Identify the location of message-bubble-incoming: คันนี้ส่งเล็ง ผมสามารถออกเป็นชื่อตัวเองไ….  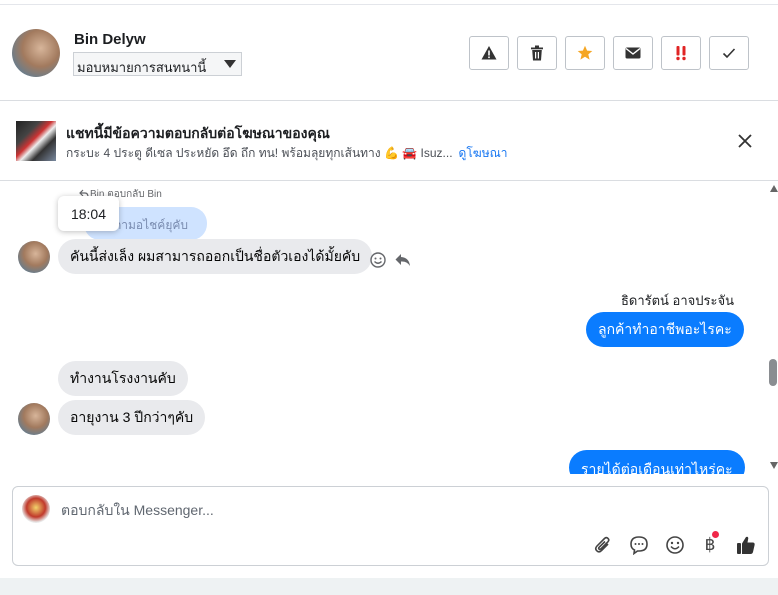
(215, 256).